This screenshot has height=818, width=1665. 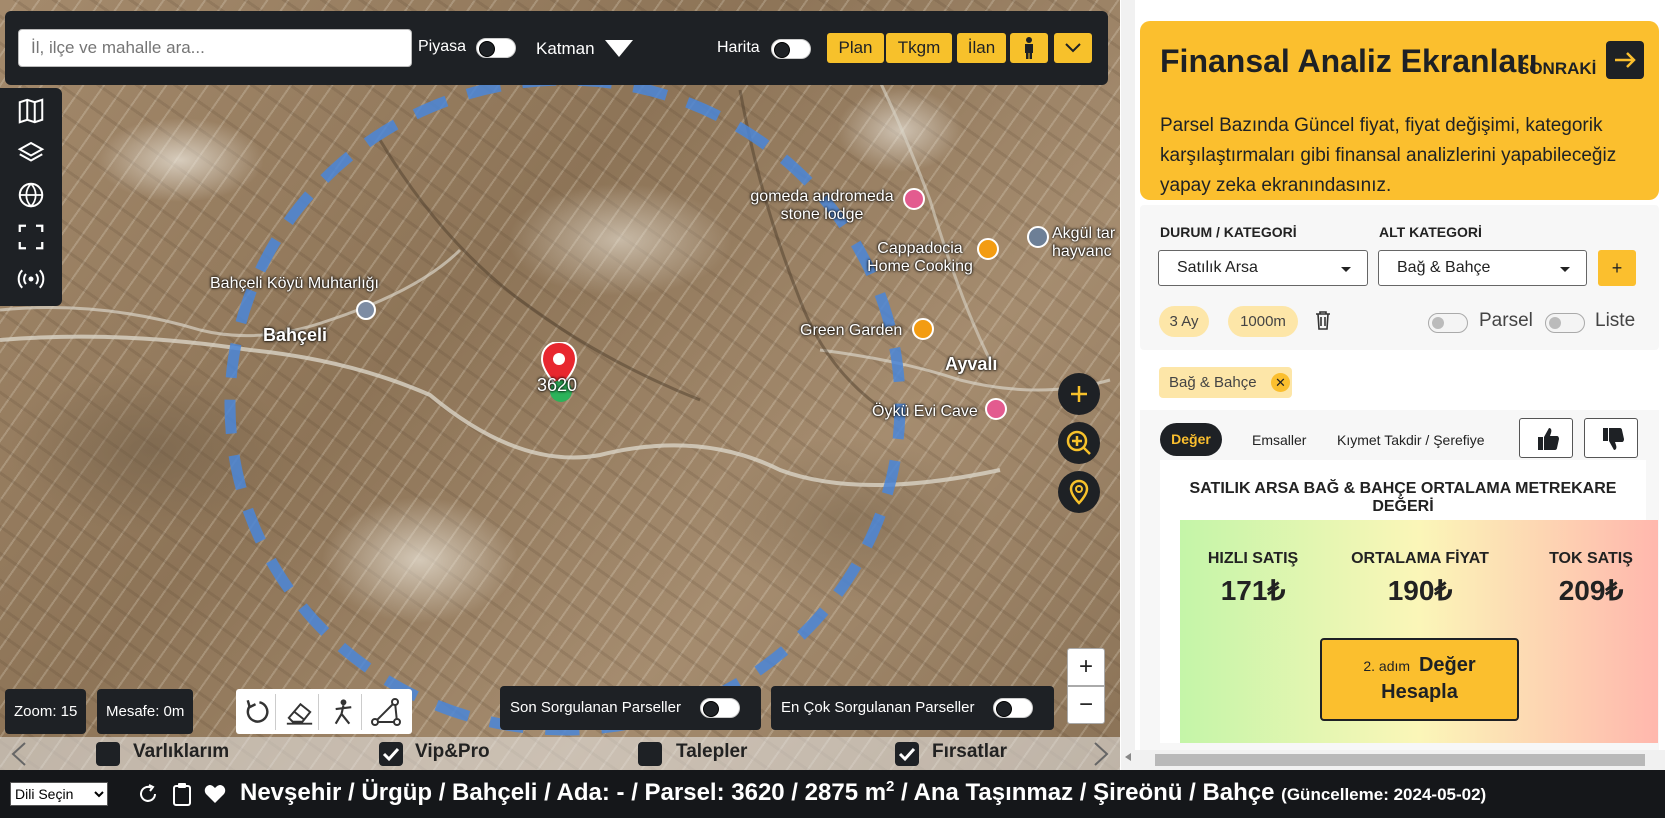 I want to click on thumbs-up-icon, so click(x=1548, y=439).